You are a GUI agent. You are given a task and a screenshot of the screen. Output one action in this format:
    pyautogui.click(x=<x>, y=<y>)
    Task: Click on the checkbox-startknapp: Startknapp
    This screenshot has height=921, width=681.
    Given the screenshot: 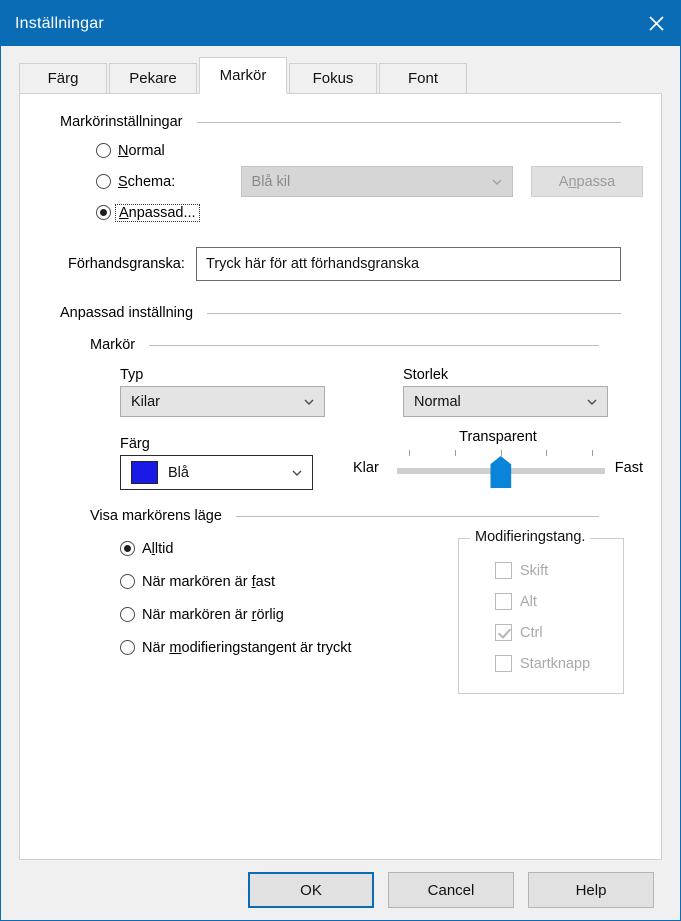 What is the action you would take?
    pyautogui.click(x=552, y=663)
    